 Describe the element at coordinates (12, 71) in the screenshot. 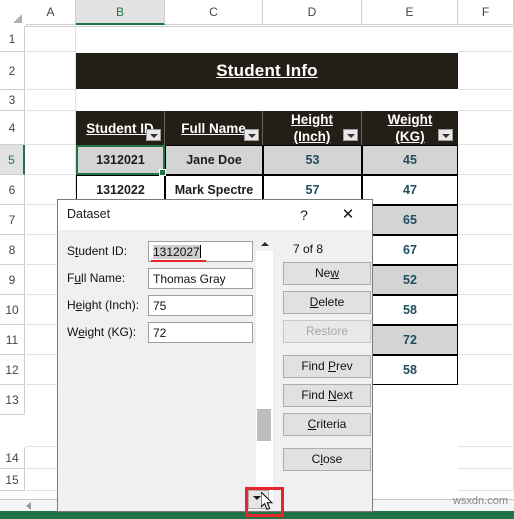

I see `row-header-2: 2` at that location.